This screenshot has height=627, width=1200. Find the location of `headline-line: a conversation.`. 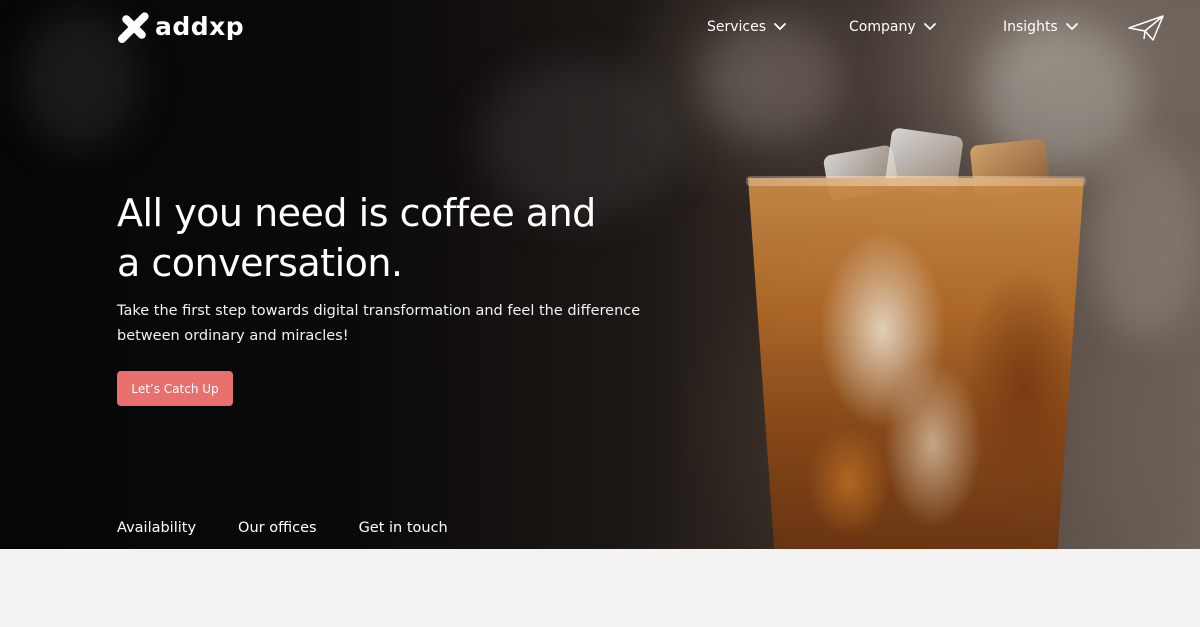

headline-line: a conversation. is located at coordinates (260, 263).